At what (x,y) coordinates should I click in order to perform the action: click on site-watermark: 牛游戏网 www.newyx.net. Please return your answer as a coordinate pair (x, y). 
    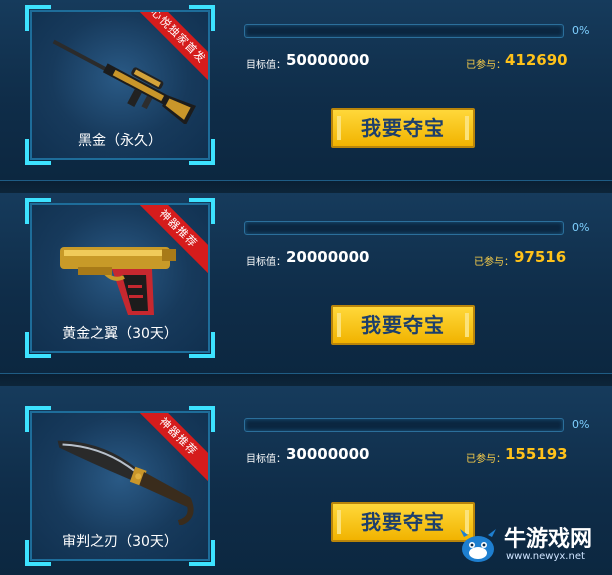
    Looking at the image, I should click on (531, 546).